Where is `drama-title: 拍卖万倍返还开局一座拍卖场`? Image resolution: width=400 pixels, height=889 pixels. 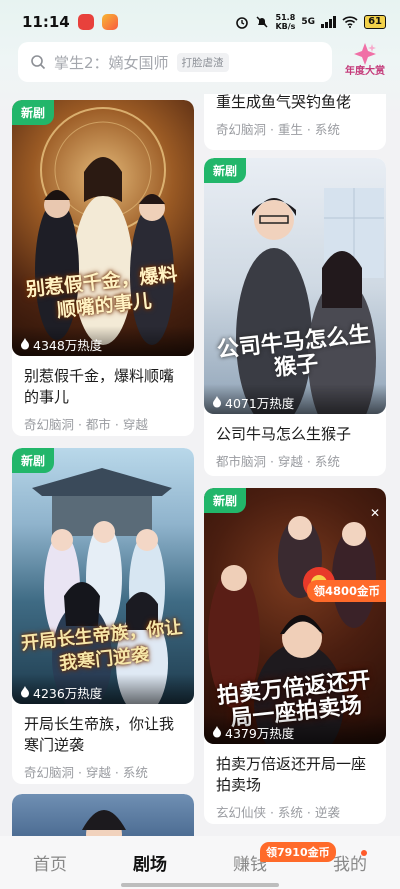 drama-title: 拍卖万倍返还开局一座拍卖场 is located at coordinates (295, 770).